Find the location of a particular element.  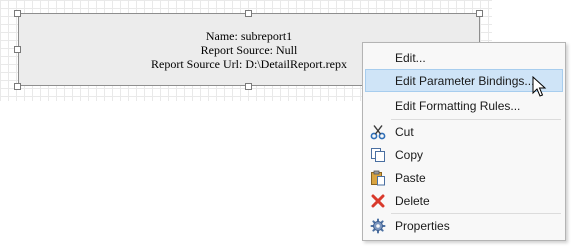

menu-item-properties-label: Properties is located at coordinates (422, 225).